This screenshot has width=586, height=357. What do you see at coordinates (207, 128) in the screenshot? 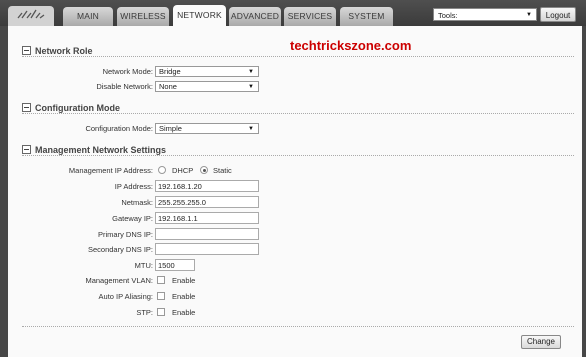
I see `configuration-mode-select: Simple ▼` at bounding box center [207, 128].